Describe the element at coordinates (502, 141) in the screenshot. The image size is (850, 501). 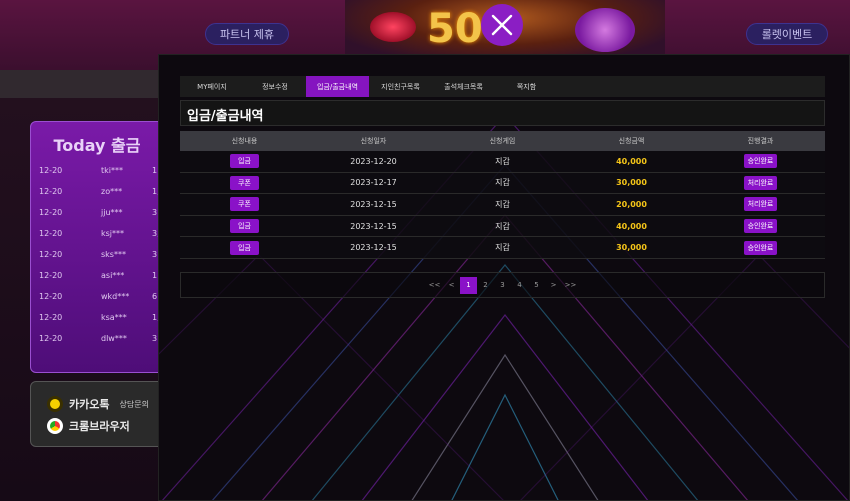
I see `table-header: 신청내용 신청일자 신청게임 신청금액 진행결과` at that location.